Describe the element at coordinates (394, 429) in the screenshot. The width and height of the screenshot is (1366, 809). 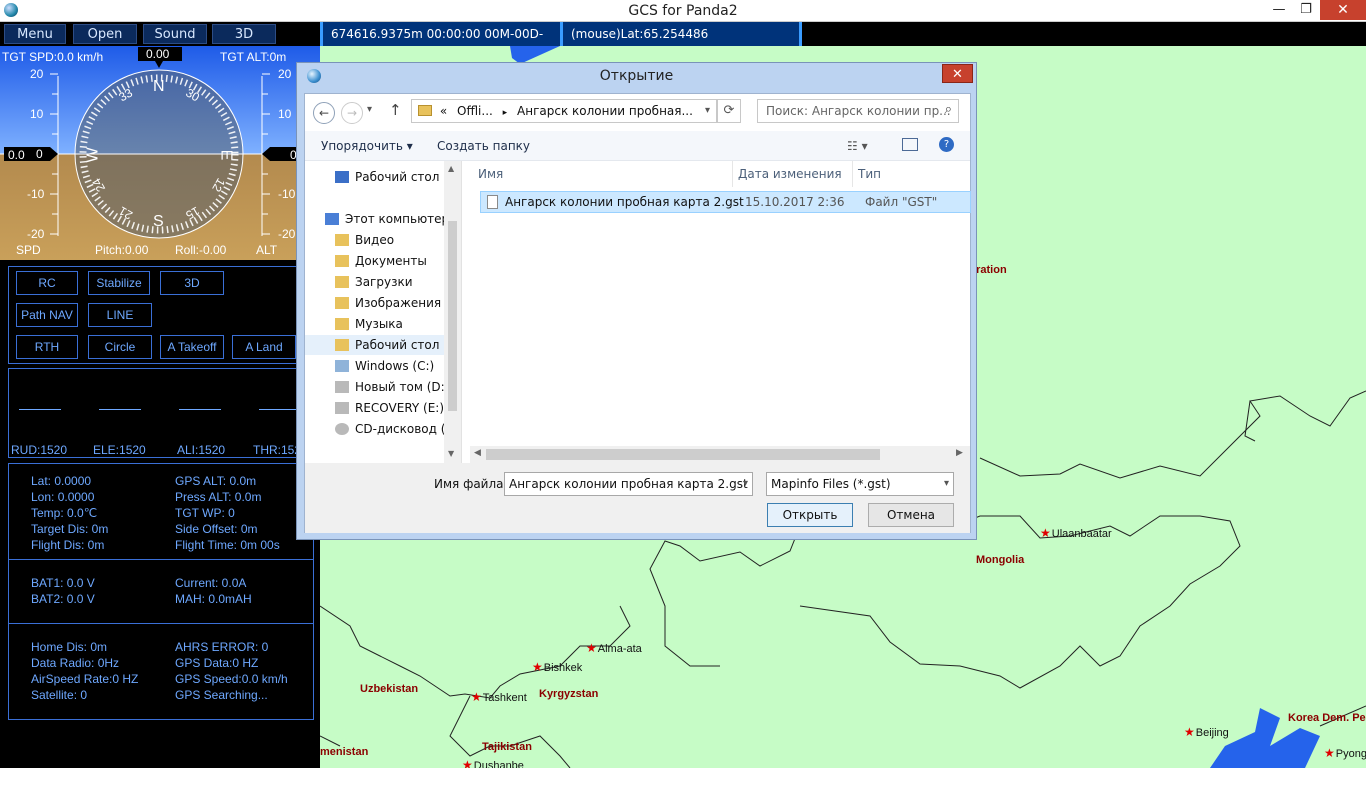
I see `tree-item-drive-h: CD-дисковод (H` at that location.